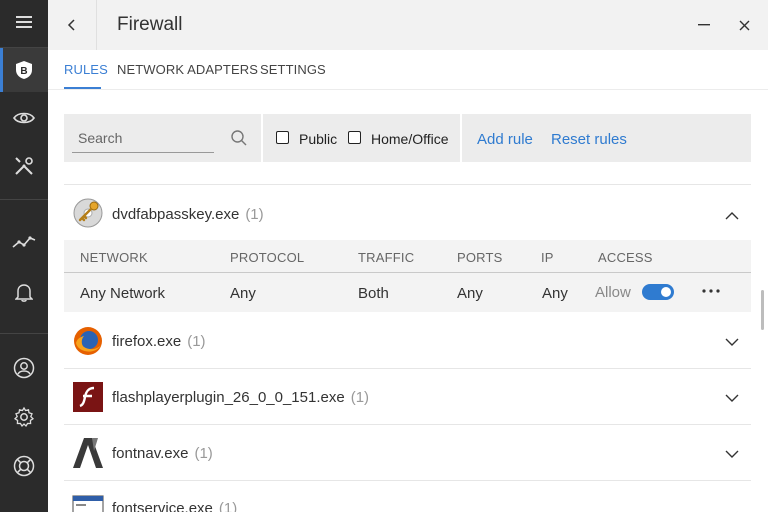 The width and height of the screenshot is (768, 512). Describe the element at coordinates (282, 137) in the screenshot. I see `public-checkbox` at that location.